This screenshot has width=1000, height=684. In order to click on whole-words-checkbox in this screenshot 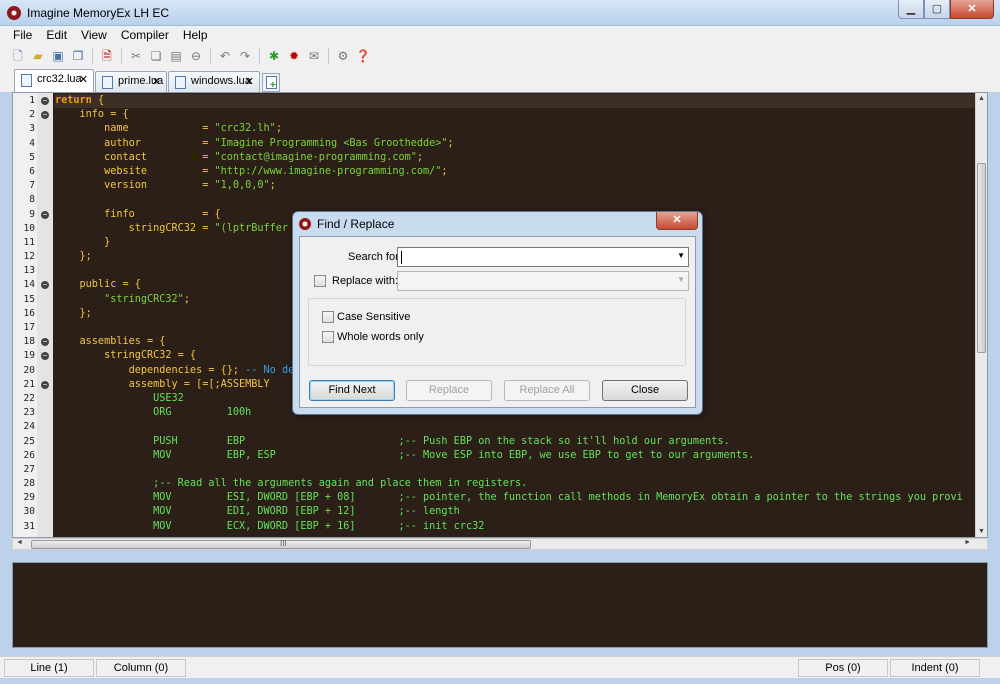, I will do `click(328, 337)`.